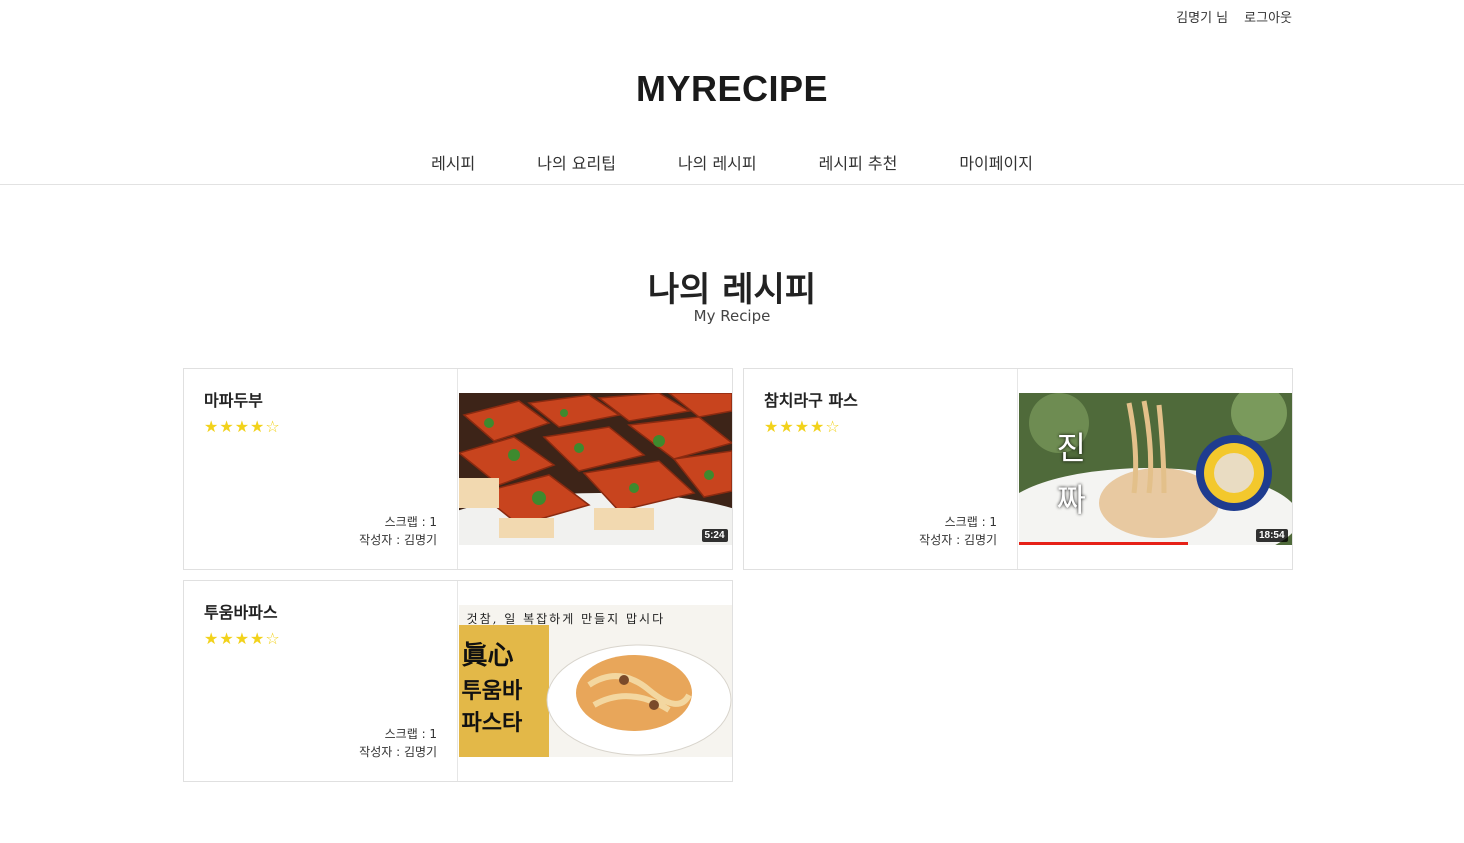  I want to click on site-logo: MYRECIPE, so click(732, 89).